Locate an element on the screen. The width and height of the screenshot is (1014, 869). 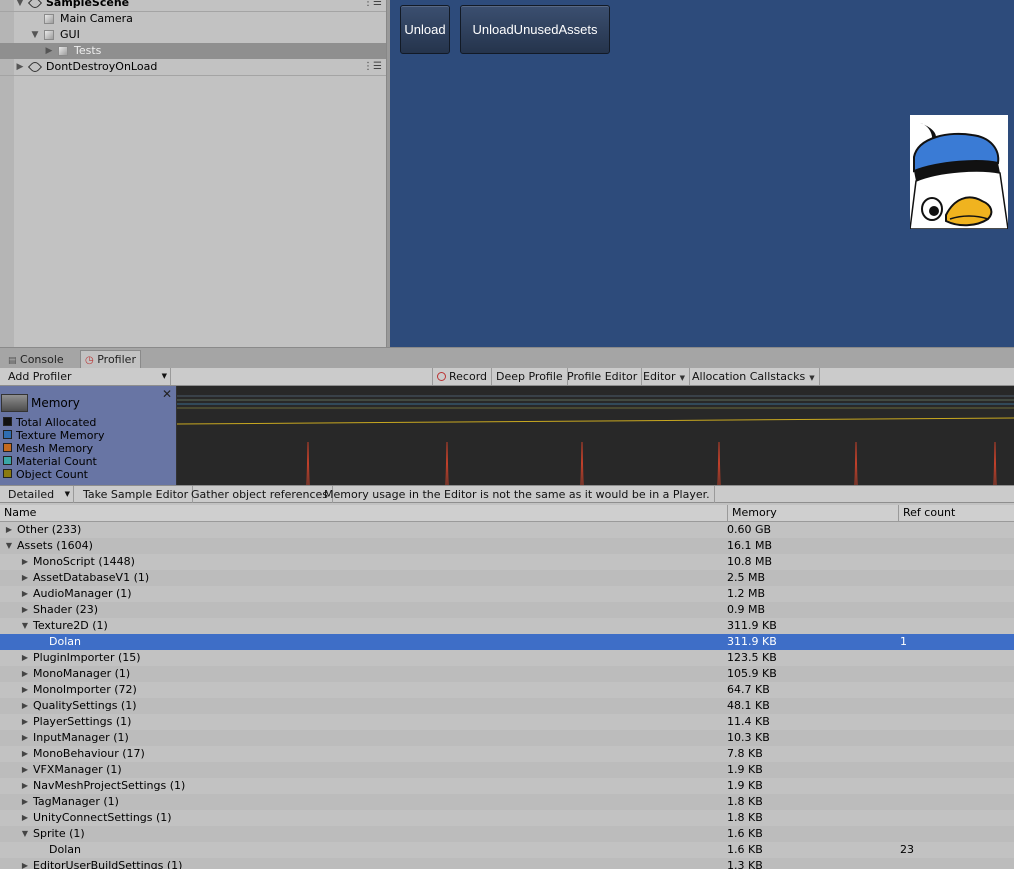
row-name: QualitySettings (1) is located at coordinates (85, 705).